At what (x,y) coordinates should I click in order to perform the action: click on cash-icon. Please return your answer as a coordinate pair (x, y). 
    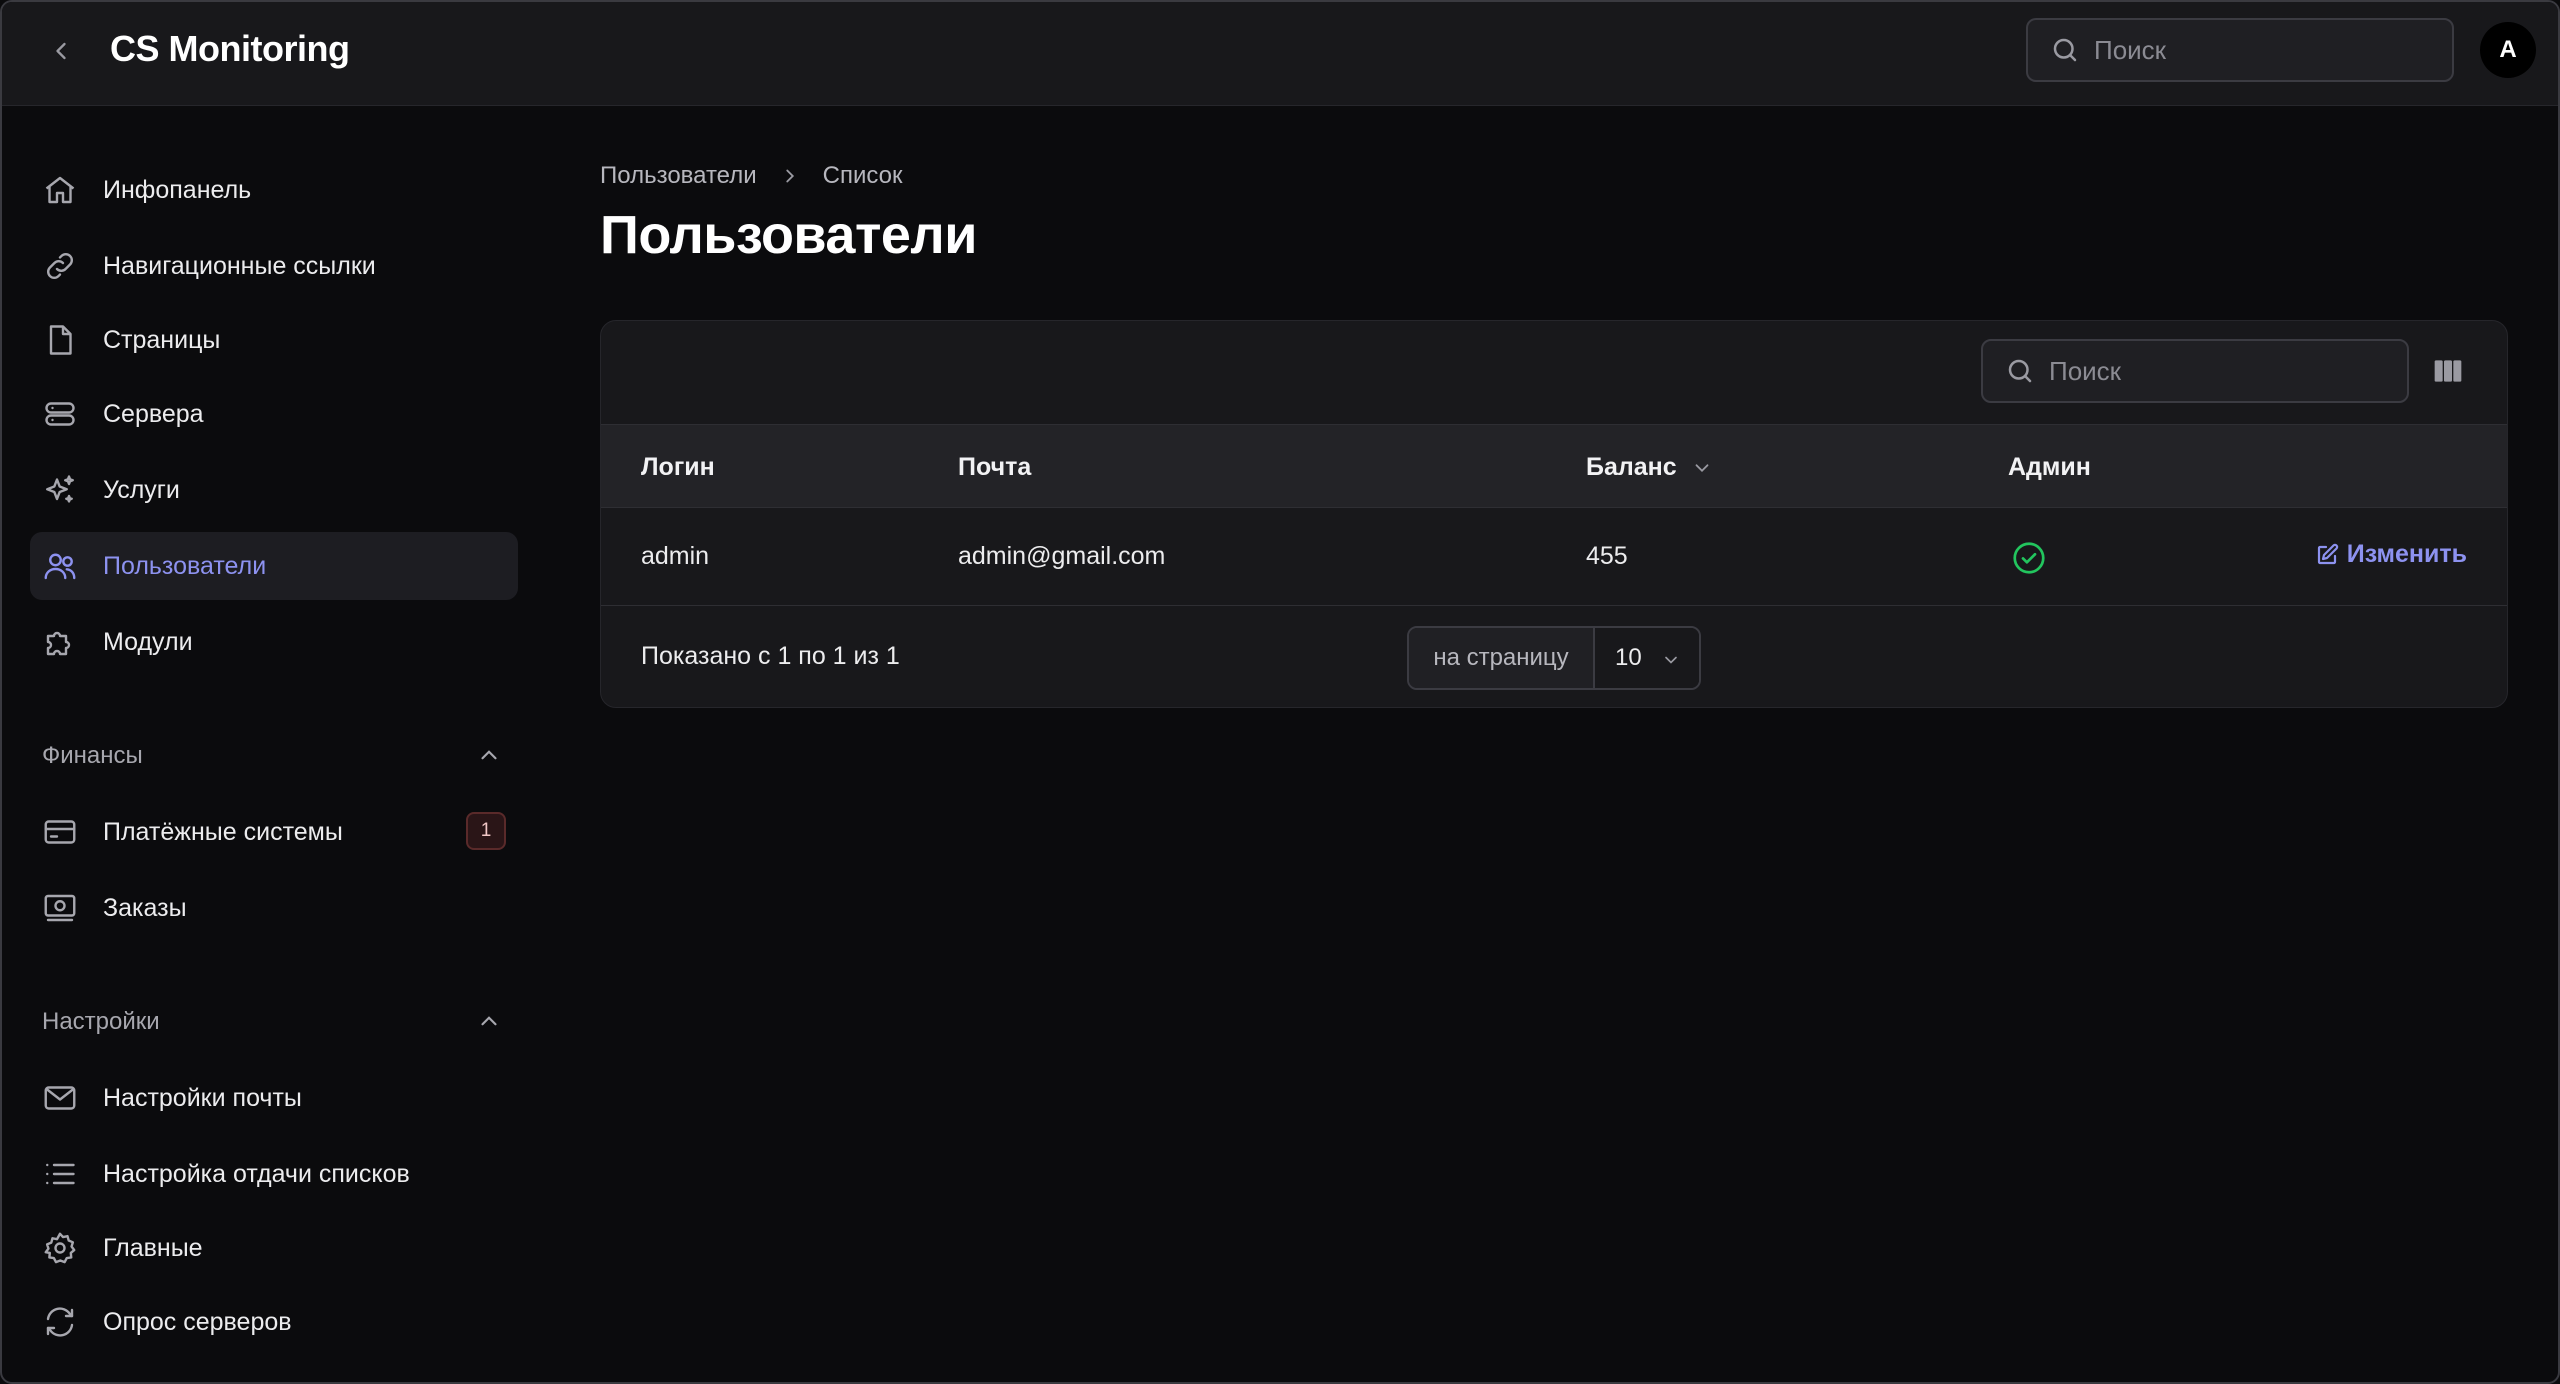
    Looking at the image, I should click on (60, 908).